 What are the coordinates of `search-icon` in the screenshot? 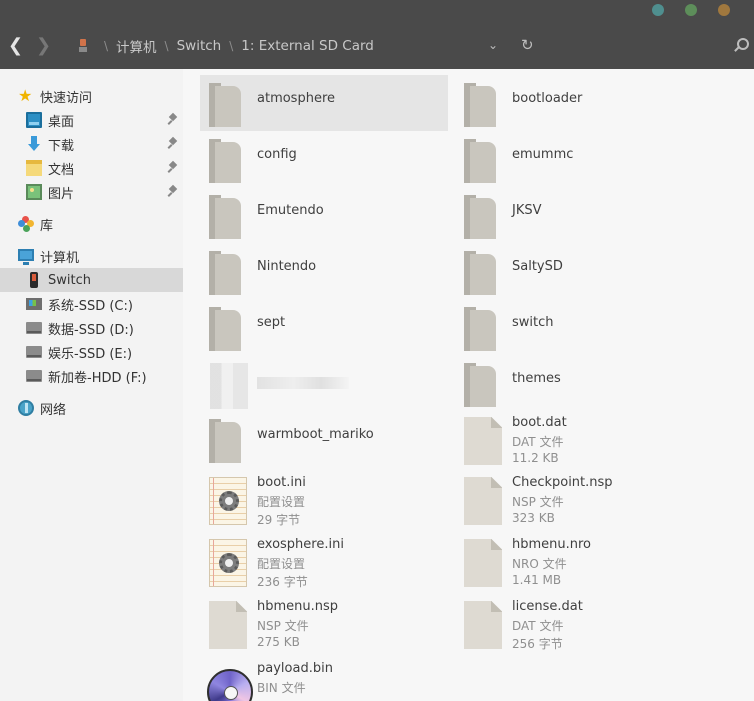 It's located at (743, 44).